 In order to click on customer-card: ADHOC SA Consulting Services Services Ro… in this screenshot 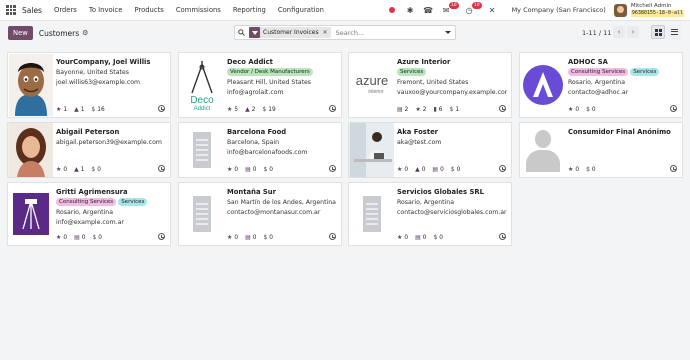, I will do `click(601, 85)`.